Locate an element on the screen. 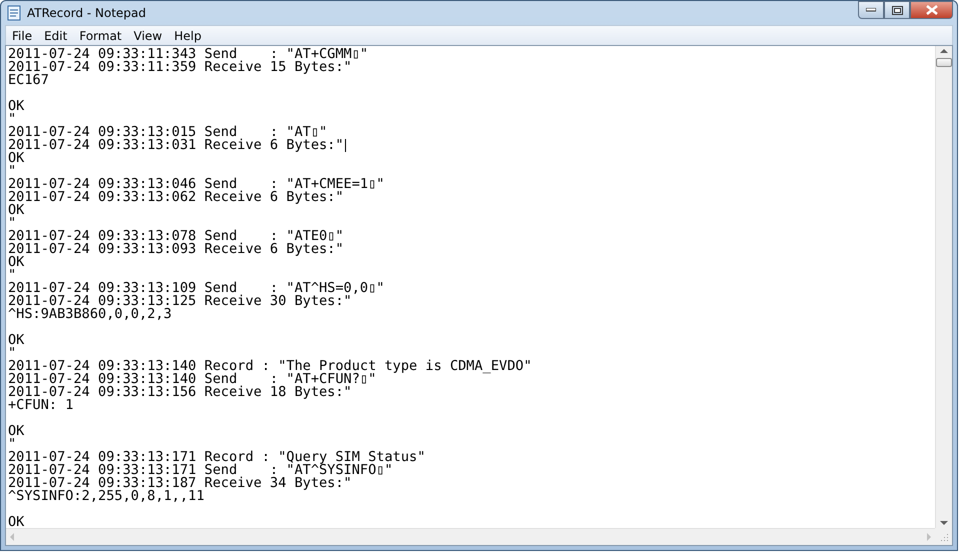  menu-item: Edit is located at coordinates (56, 35).